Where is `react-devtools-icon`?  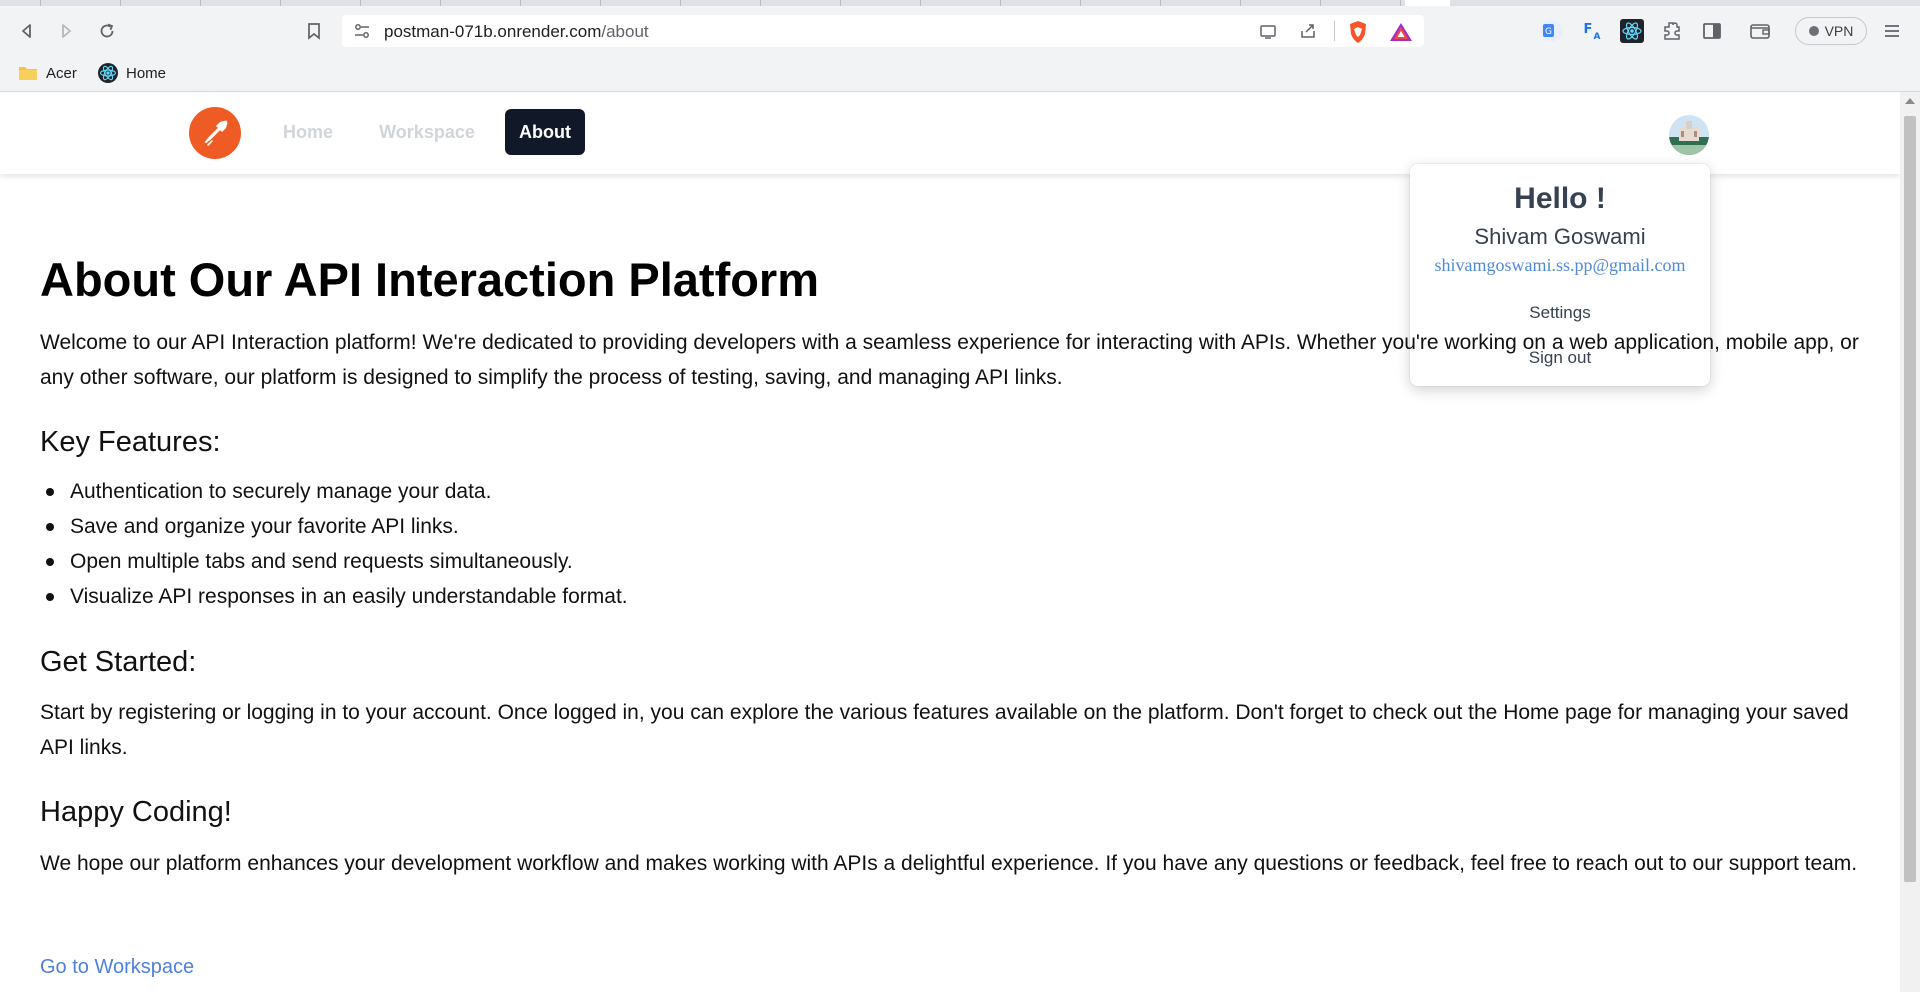
react-devtools-icon is located at coordinates (1632, 31).